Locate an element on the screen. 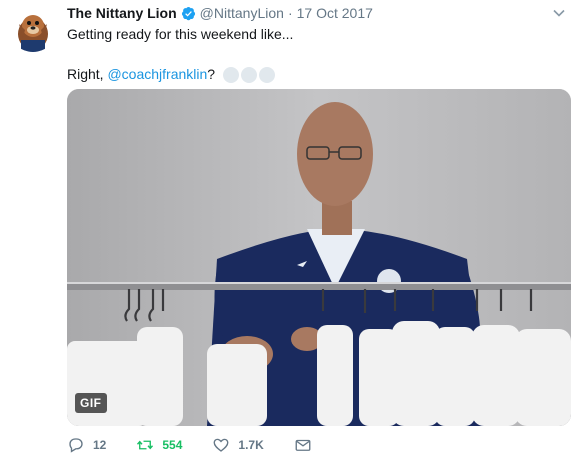 The image size is (577, 468). like-button: 1.7K is located at coordinates (238, 445).